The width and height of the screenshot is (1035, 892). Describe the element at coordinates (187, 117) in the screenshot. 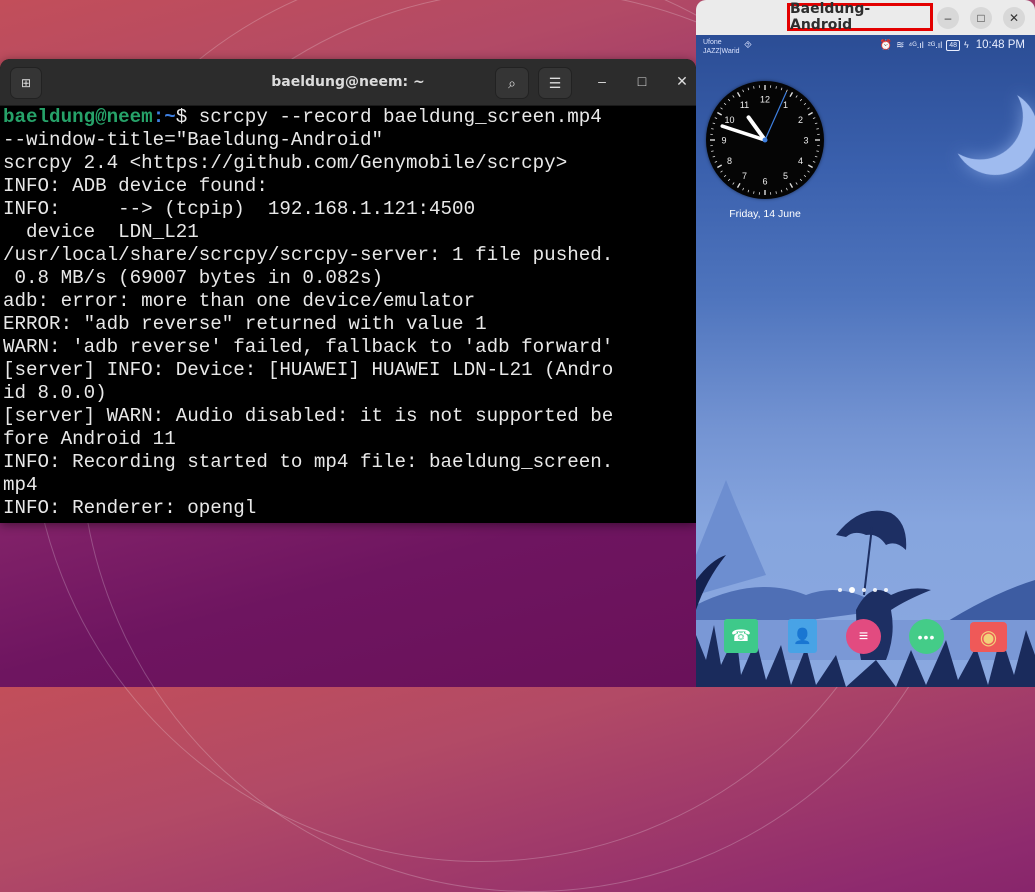

I see `prompt-symbol: $` at that location.